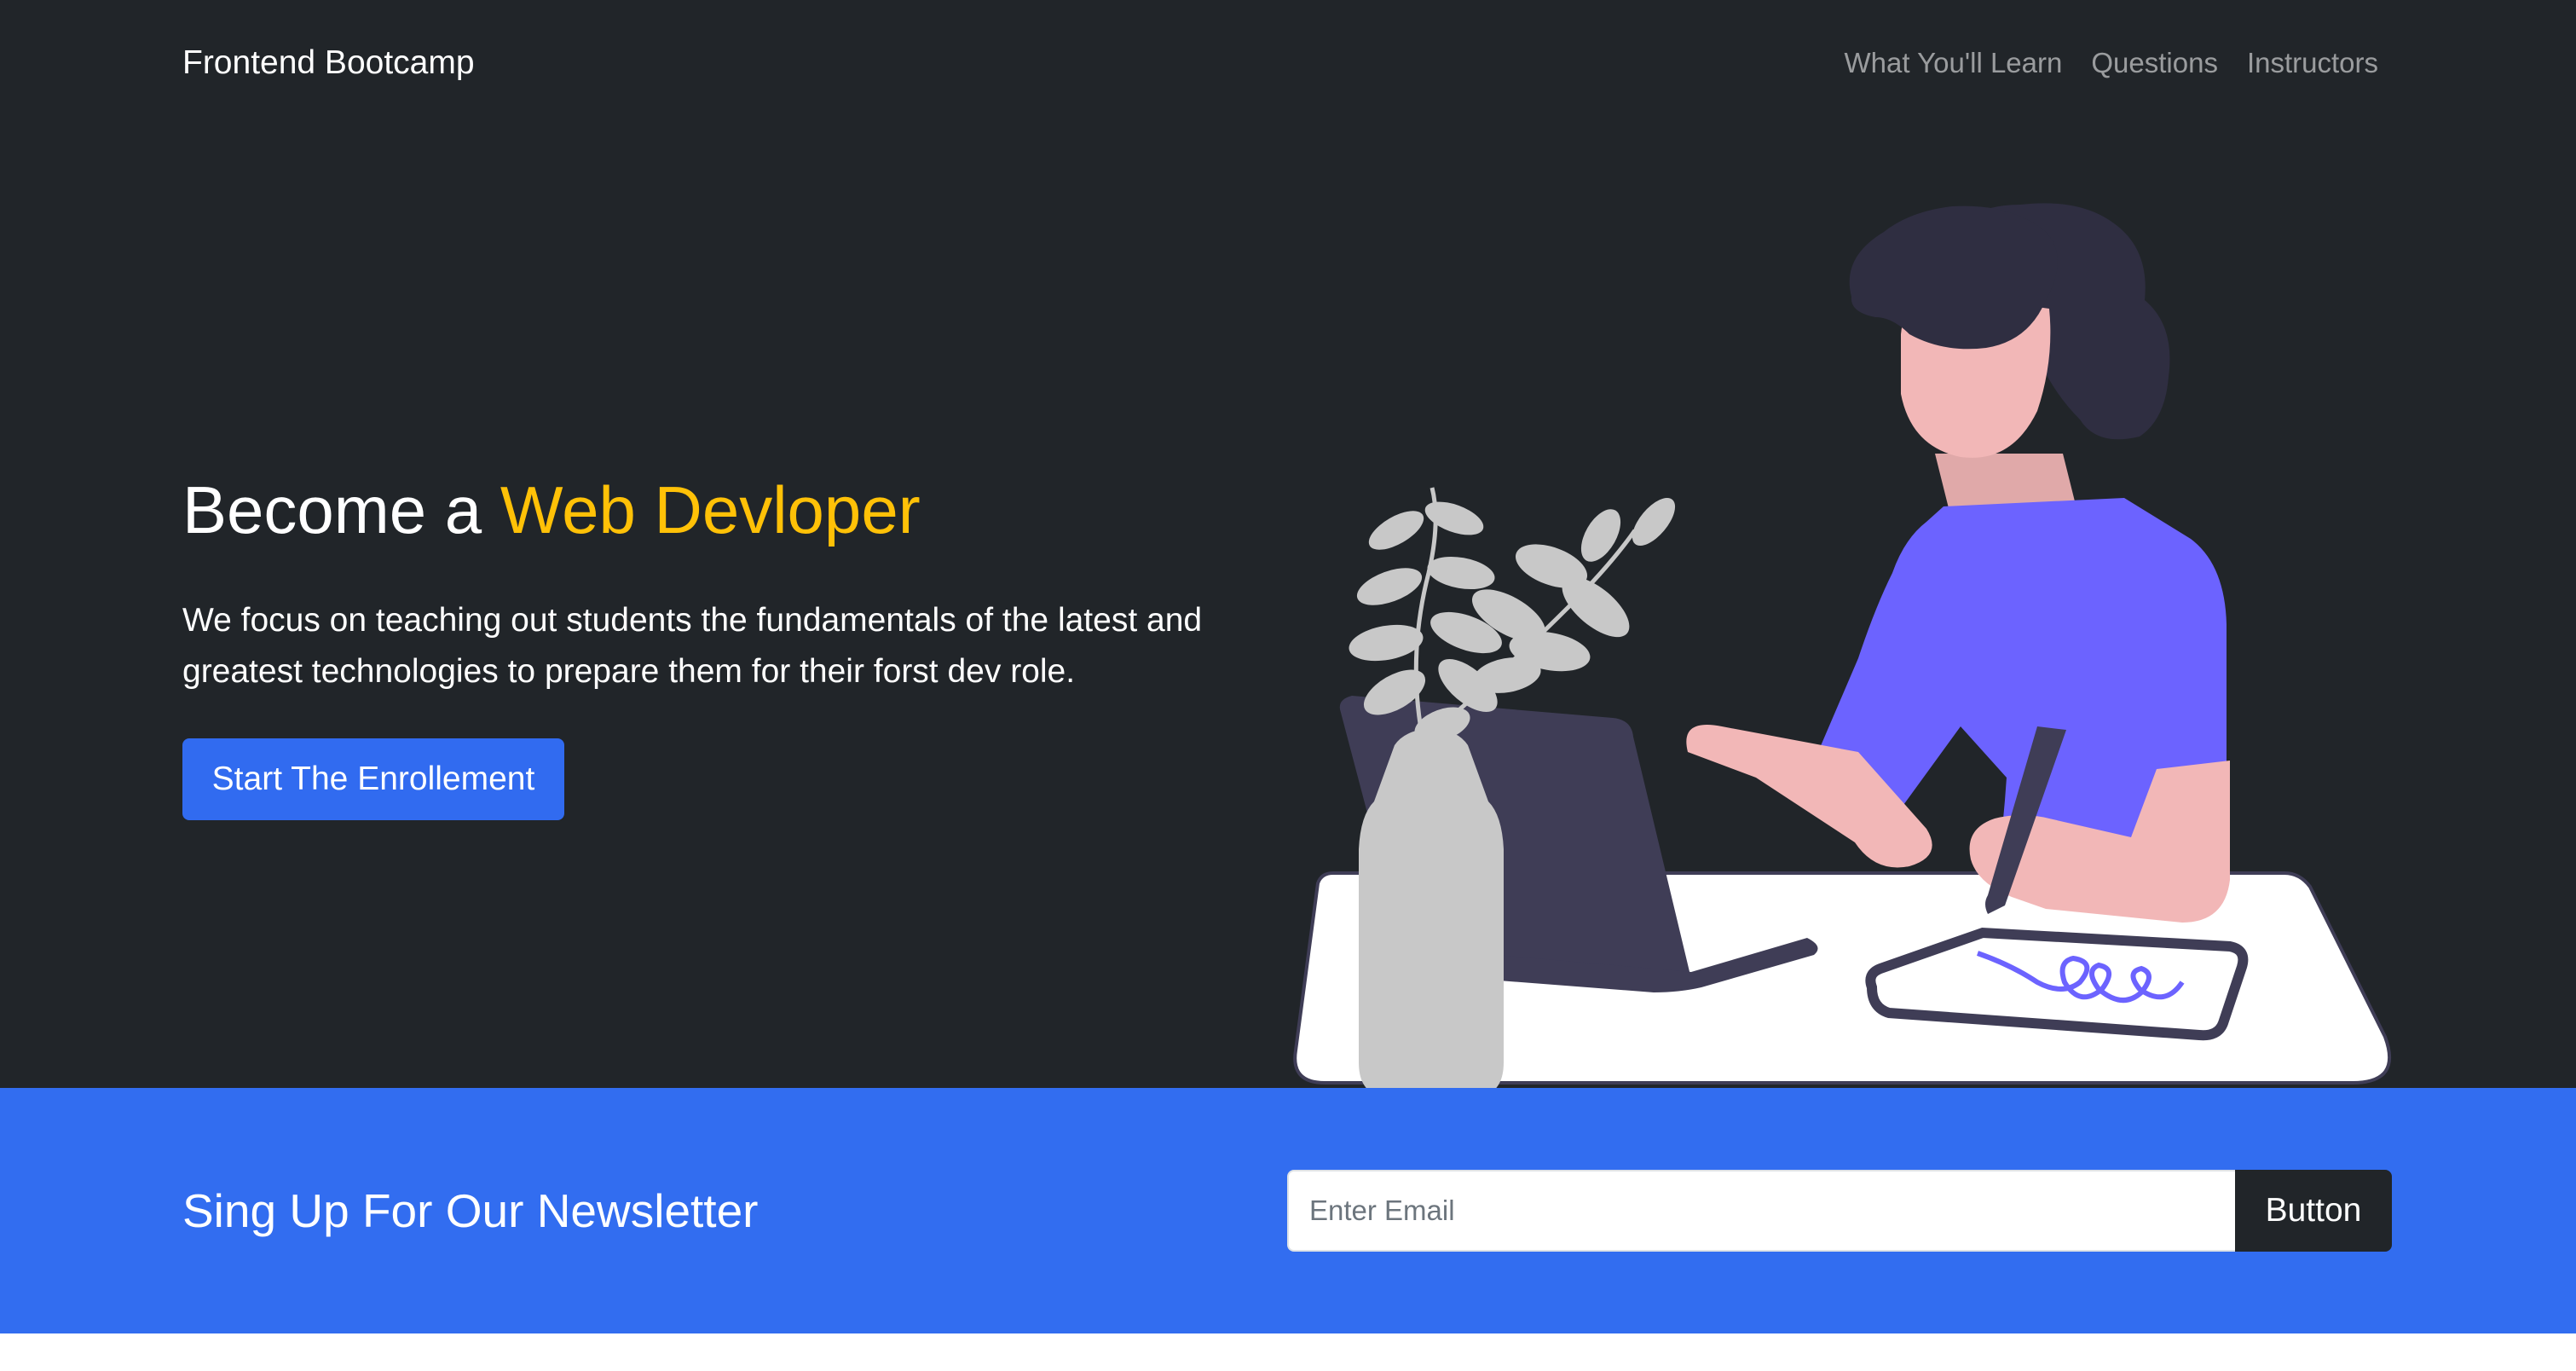  I want to click on newsletter-form: Button, so click(1839, 1211).